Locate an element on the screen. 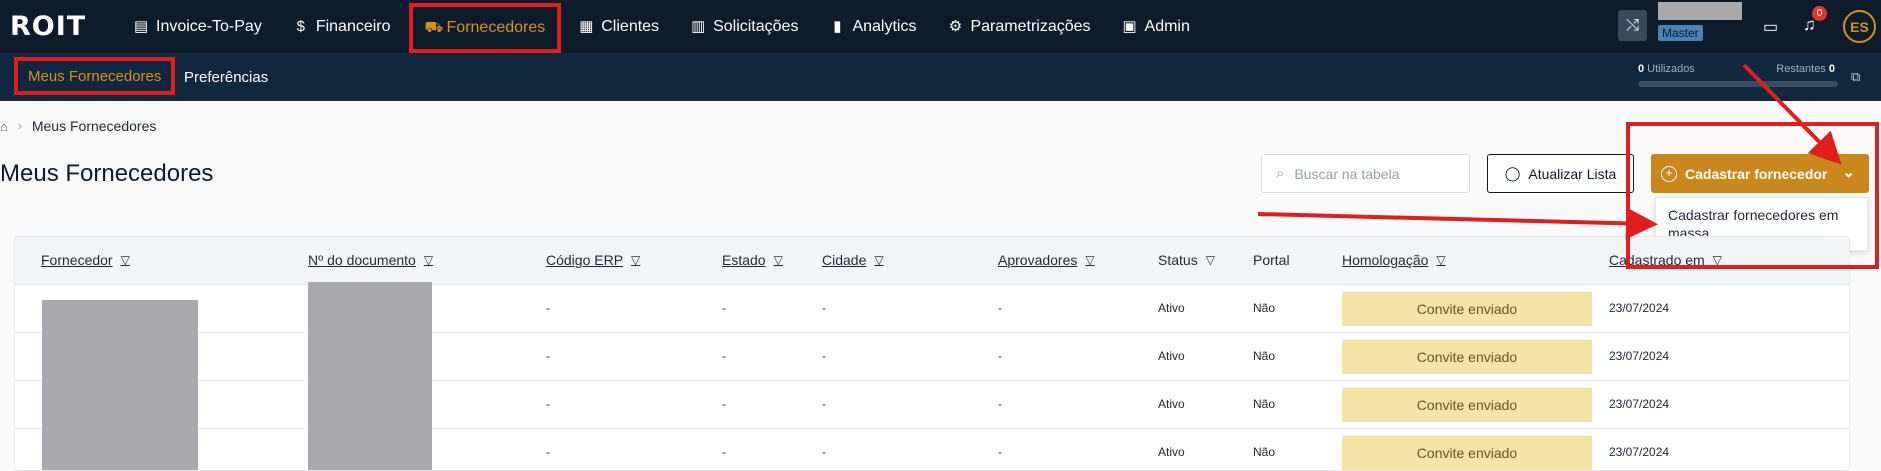 The image size is (1881, 471). dollar-icon: $ is located at coordinates (300, 26).